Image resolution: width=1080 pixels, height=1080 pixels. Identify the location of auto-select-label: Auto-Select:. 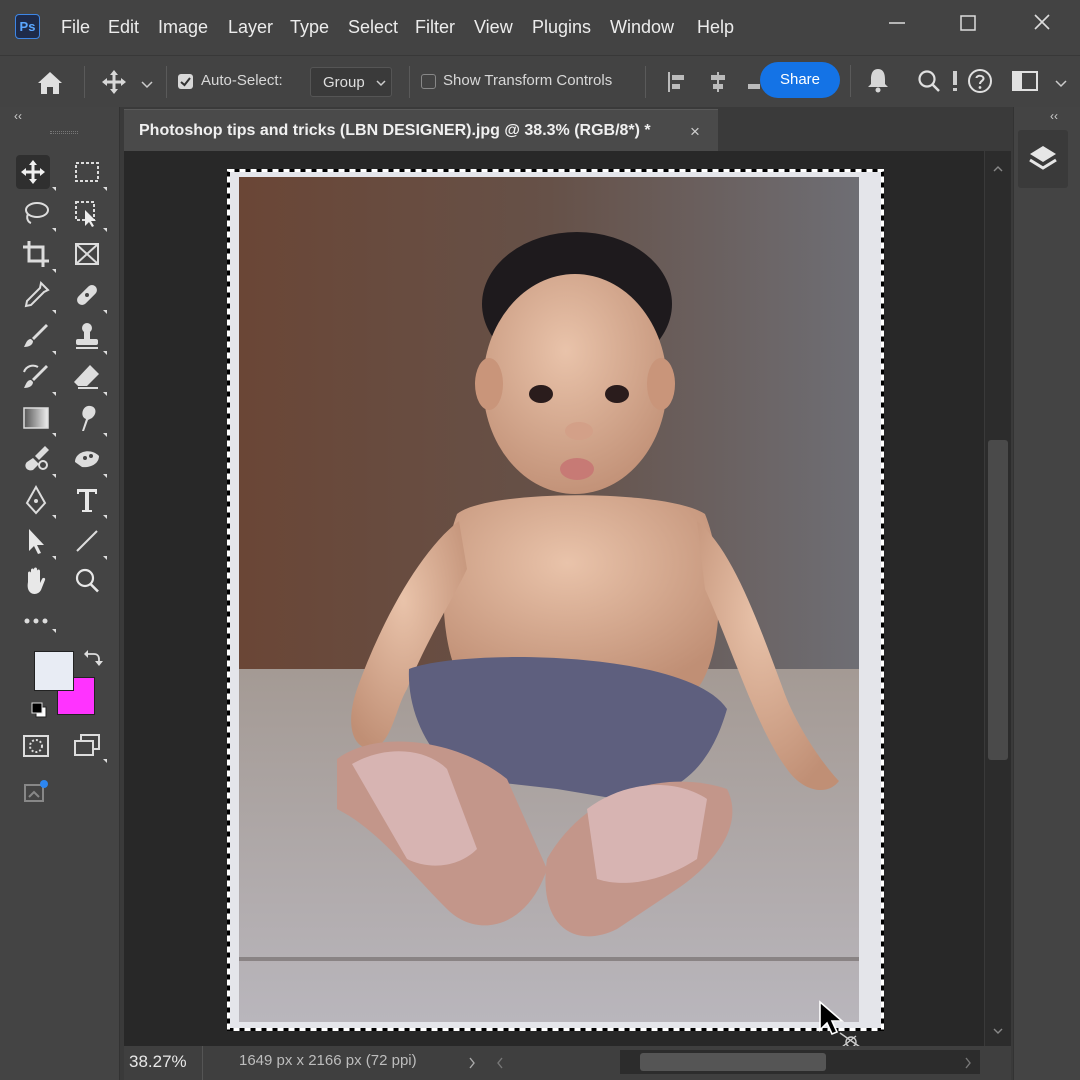
(242, 80).